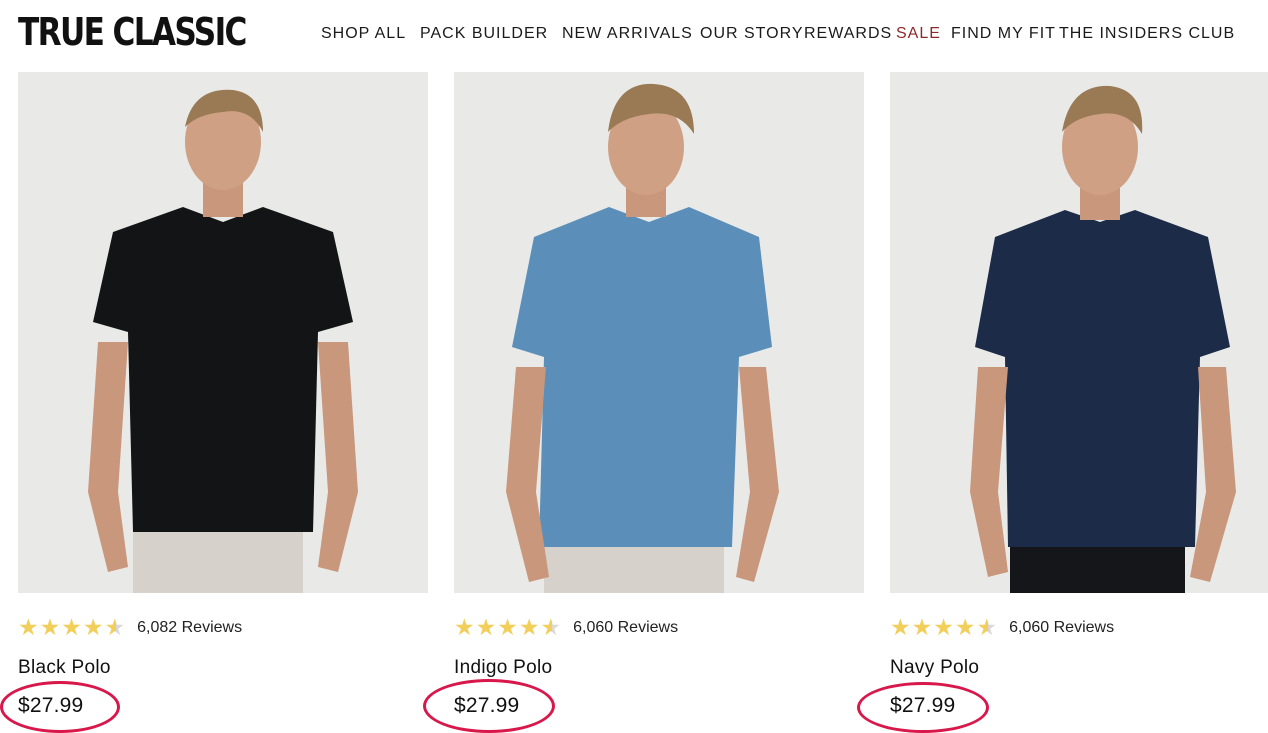  Describe the element at coordinates (848, 34) in the screenshot. I see `nav-rewards: REWARDS` at that location.